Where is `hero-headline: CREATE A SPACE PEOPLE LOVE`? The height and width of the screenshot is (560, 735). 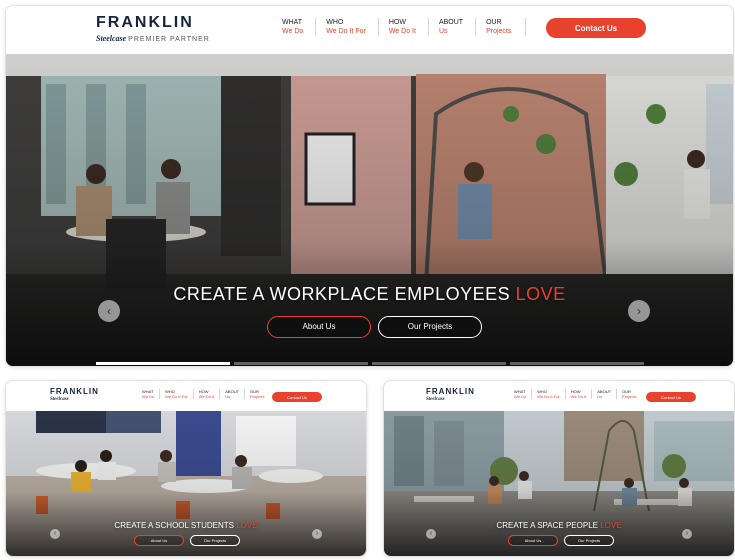 hero-headline: CREATE A SPACE PEOPLE LOVE is located at coordinates (559, 525).